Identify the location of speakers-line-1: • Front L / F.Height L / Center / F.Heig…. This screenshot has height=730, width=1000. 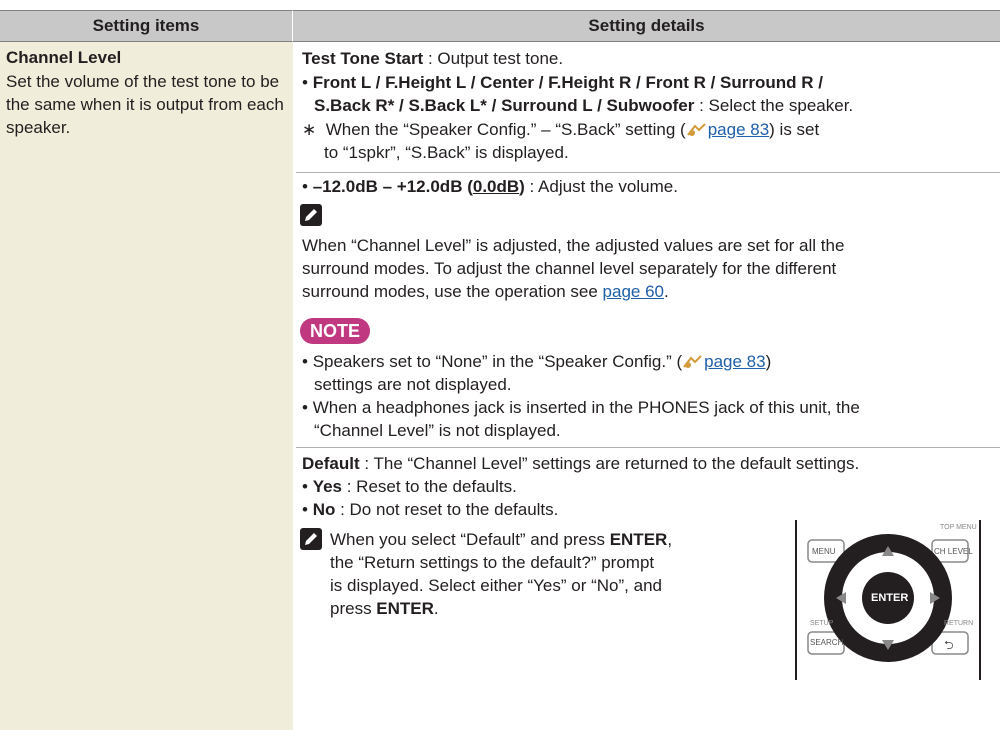
(562, 82).